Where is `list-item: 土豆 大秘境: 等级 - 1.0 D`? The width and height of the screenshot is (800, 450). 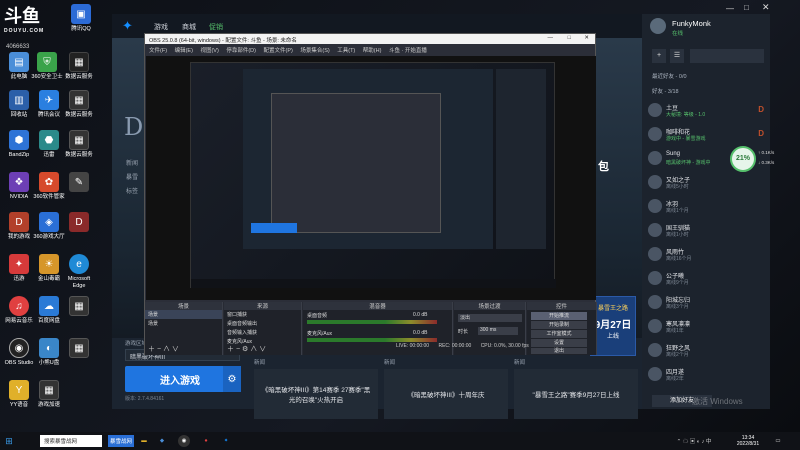
list-item: 土豆 大秘境: 等级 - 1.0 D is located at coordinates (707, 111).